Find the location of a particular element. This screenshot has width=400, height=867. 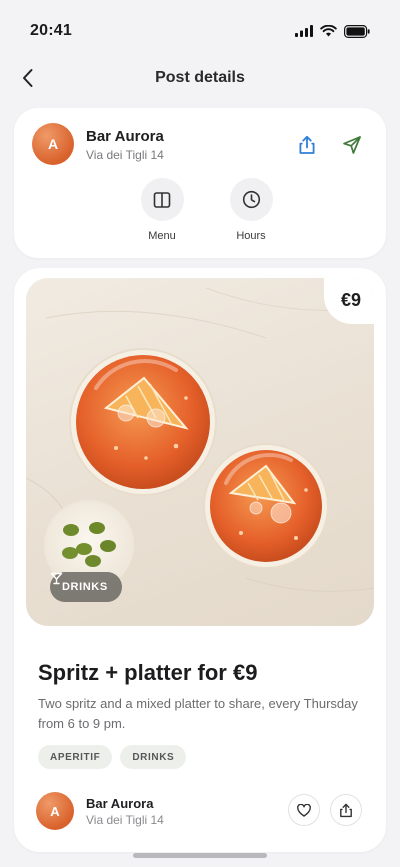

page-title: Post details is located at coordinates (200, 77).